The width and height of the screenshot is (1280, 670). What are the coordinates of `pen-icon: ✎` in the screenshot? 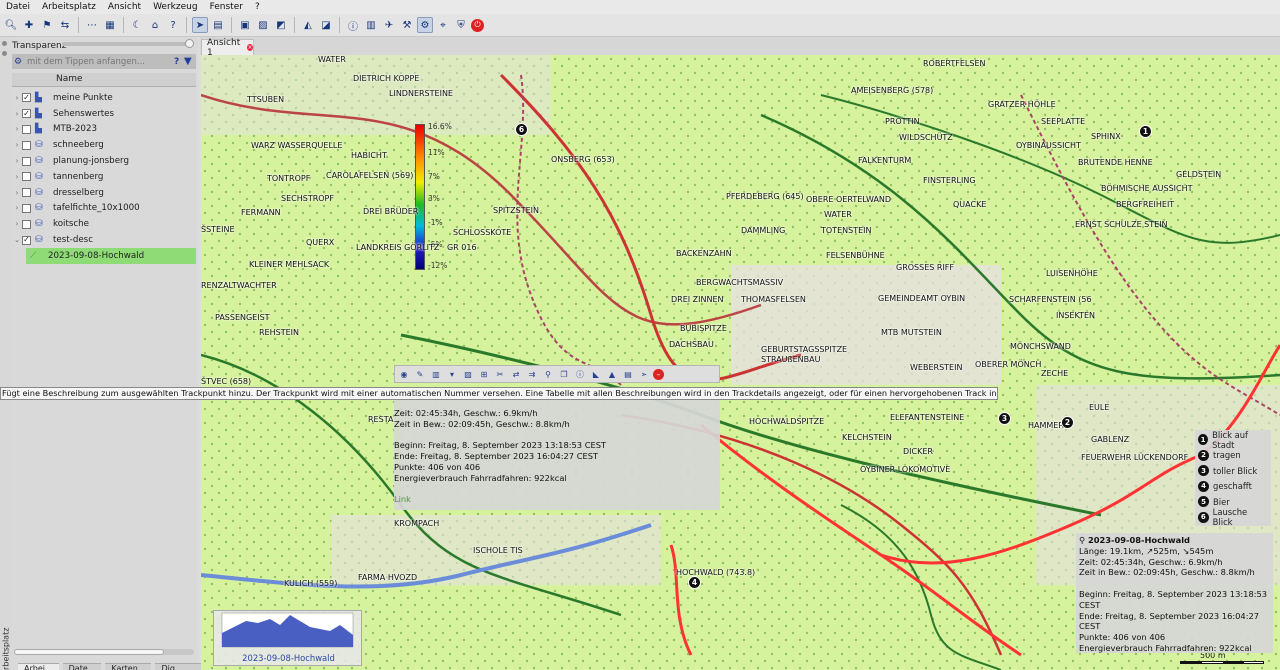 It's located at (420, 374).